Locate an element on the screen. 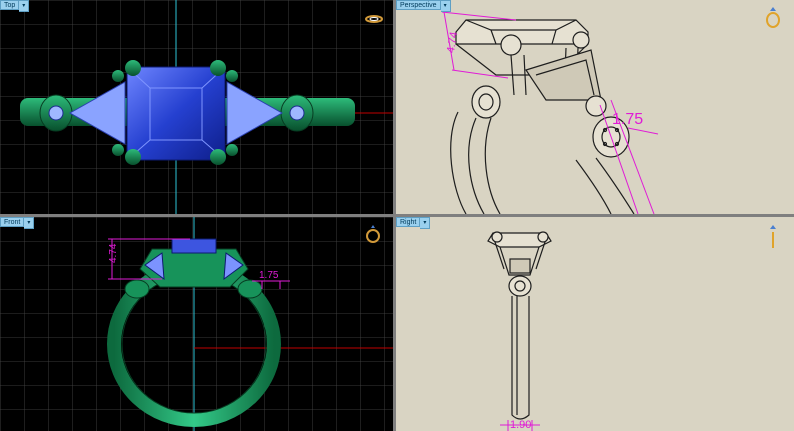 This screenshot has height=431, width=794. viewport-right-title: Right is located at coordinates (408, 222).